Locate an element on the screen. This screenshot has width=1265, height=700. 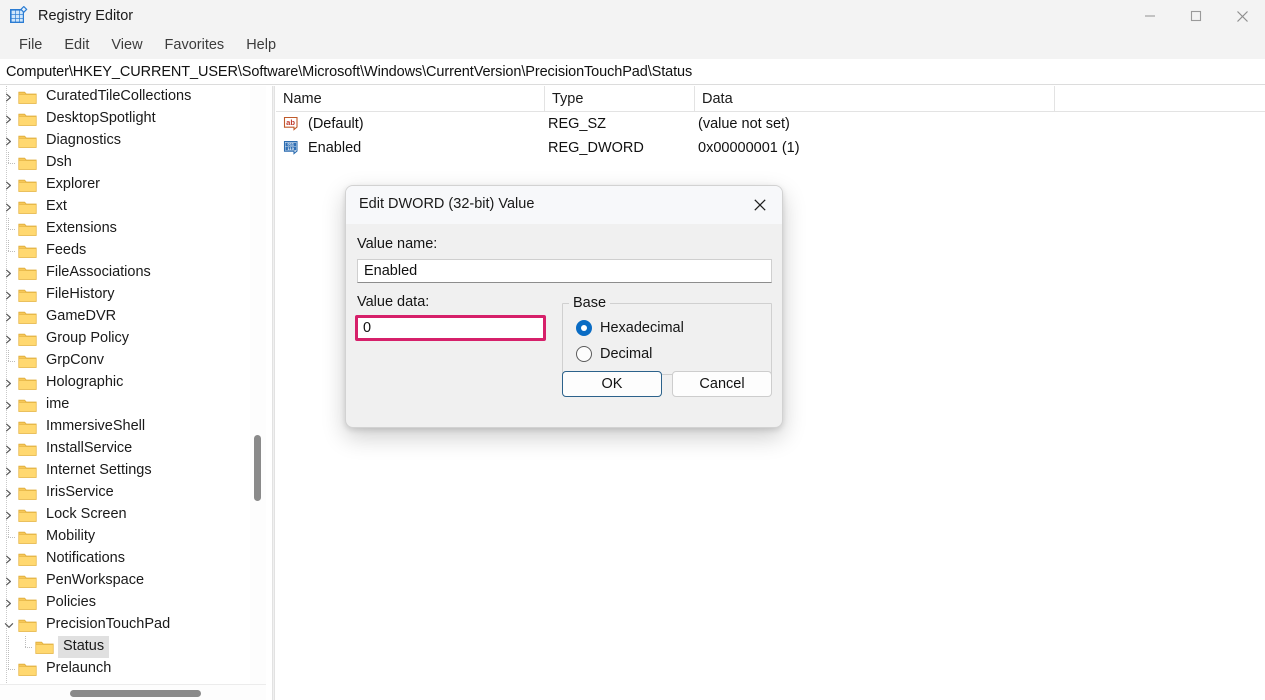
tree-item-penworkspace: PenWorkspace is located at coordinates (125, 581).